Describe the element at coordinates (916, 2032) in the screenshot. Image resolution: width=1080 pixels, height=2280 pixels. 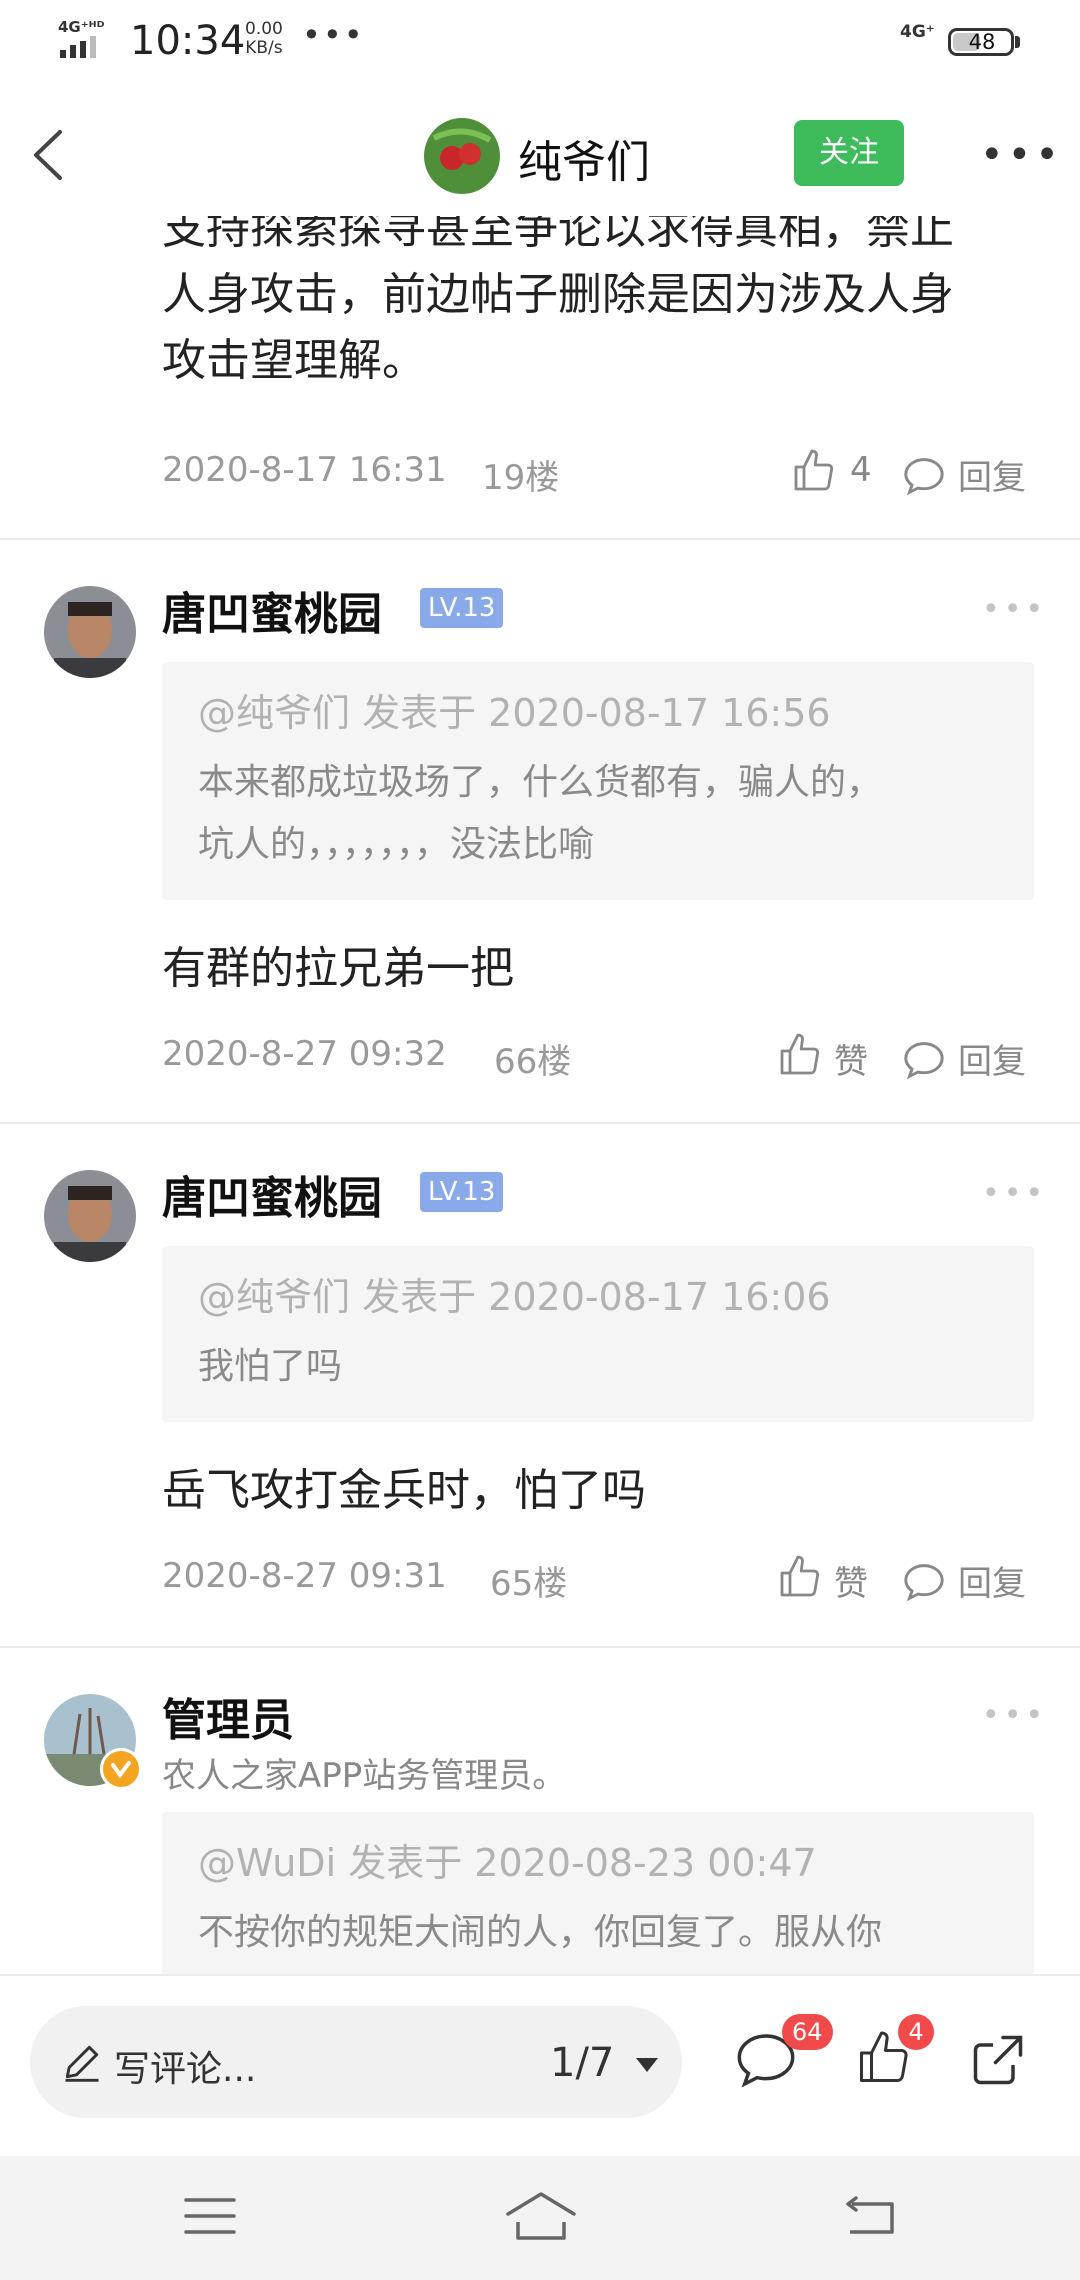
I see `like-count-badge: 4` at that location.